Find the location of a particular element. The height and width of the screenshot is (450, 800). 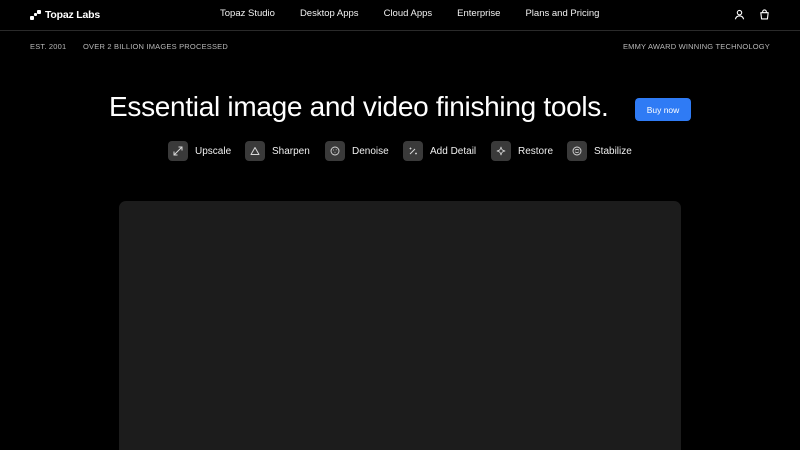

emmy-award-text: EMMY AWARD WINNING TECHNOLOGY is located at coordinates (696, 46).